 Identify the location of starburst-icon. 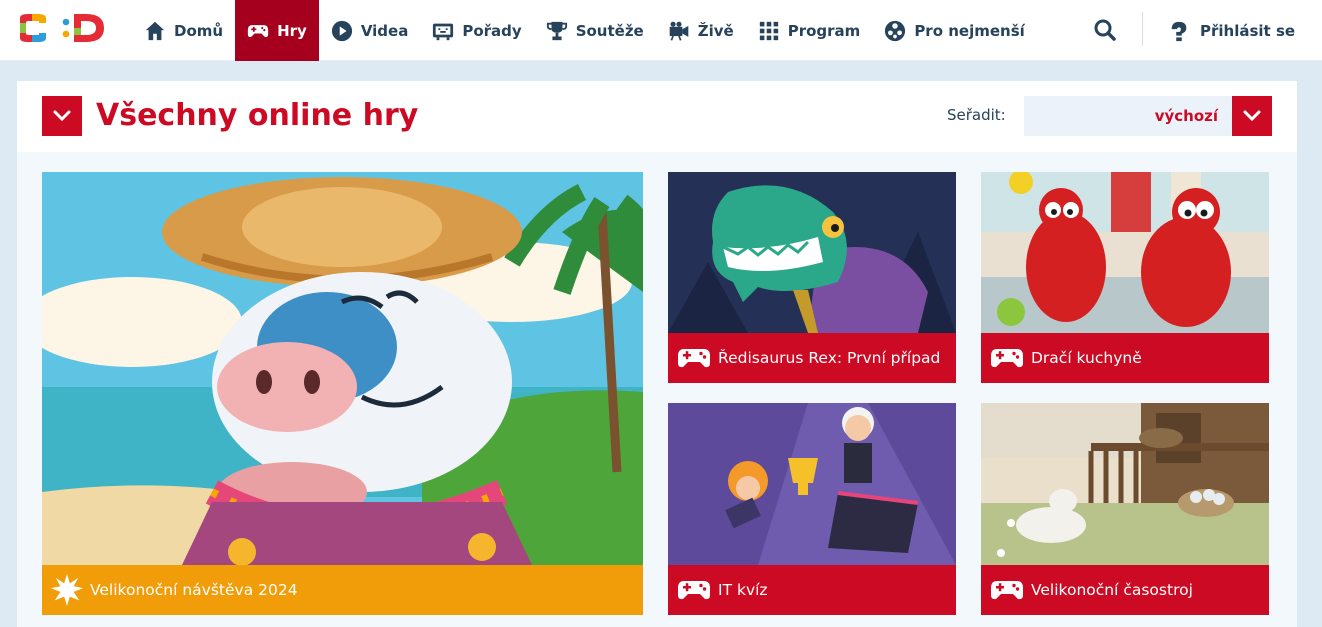
(67, 590).